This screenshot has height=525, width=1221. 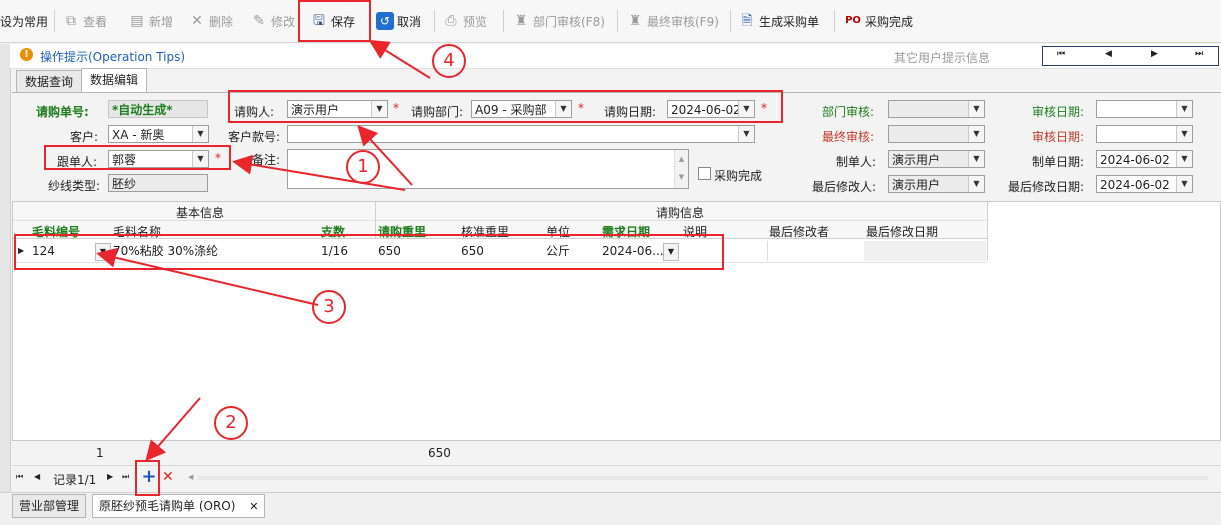 What do you see at coordinates (319, 172) in the screenshot?
I see `arrow-to-follower` at bounding box center [319, 172].